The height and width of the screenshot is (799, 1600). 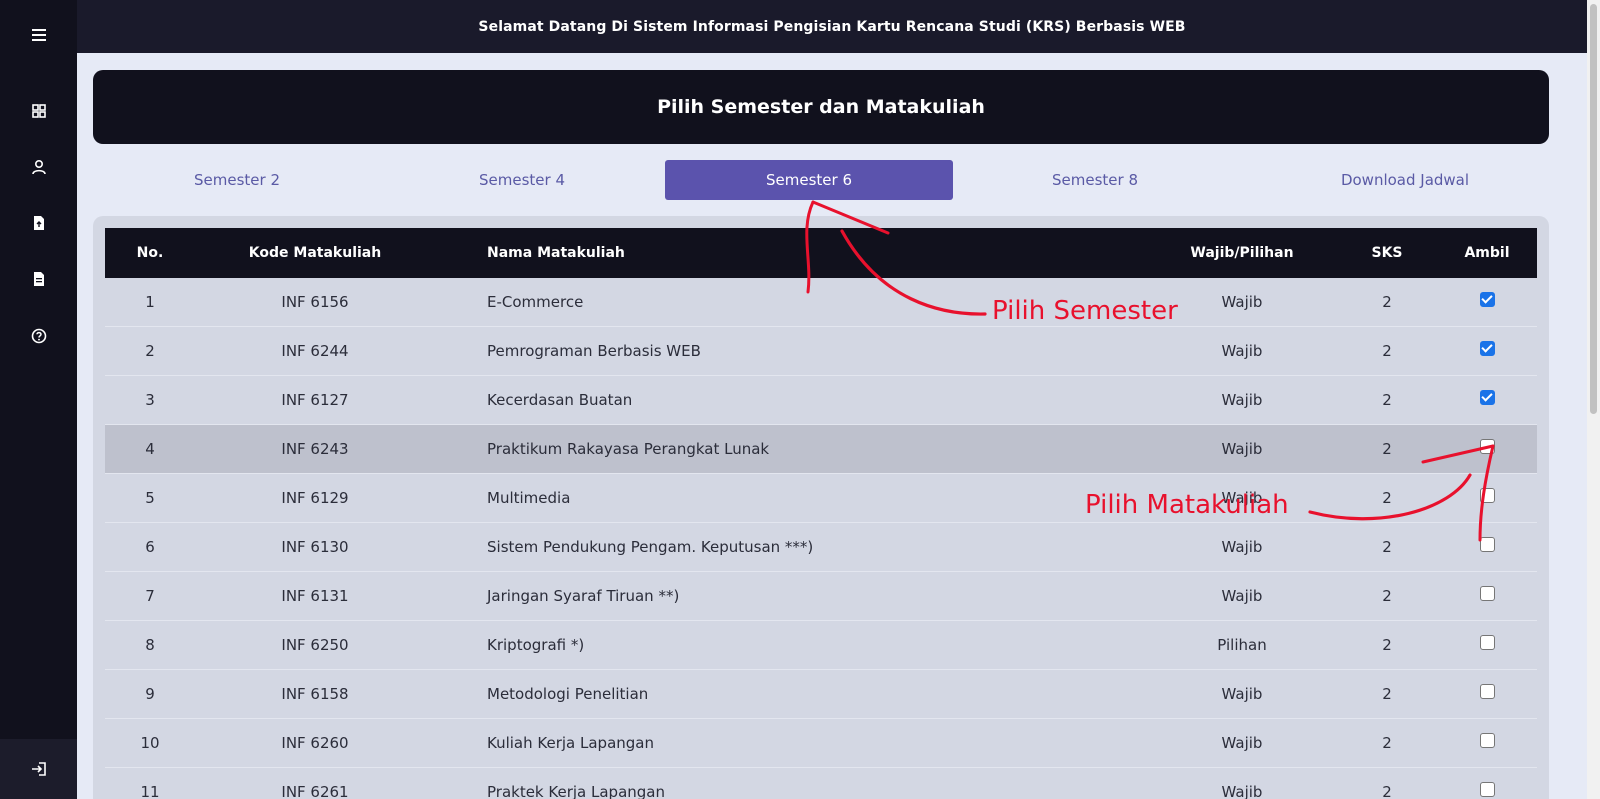 What do you see at coordinates (150, 302) in the screenshot?
I see `row-no: 1` at bounding box center [150, 302].